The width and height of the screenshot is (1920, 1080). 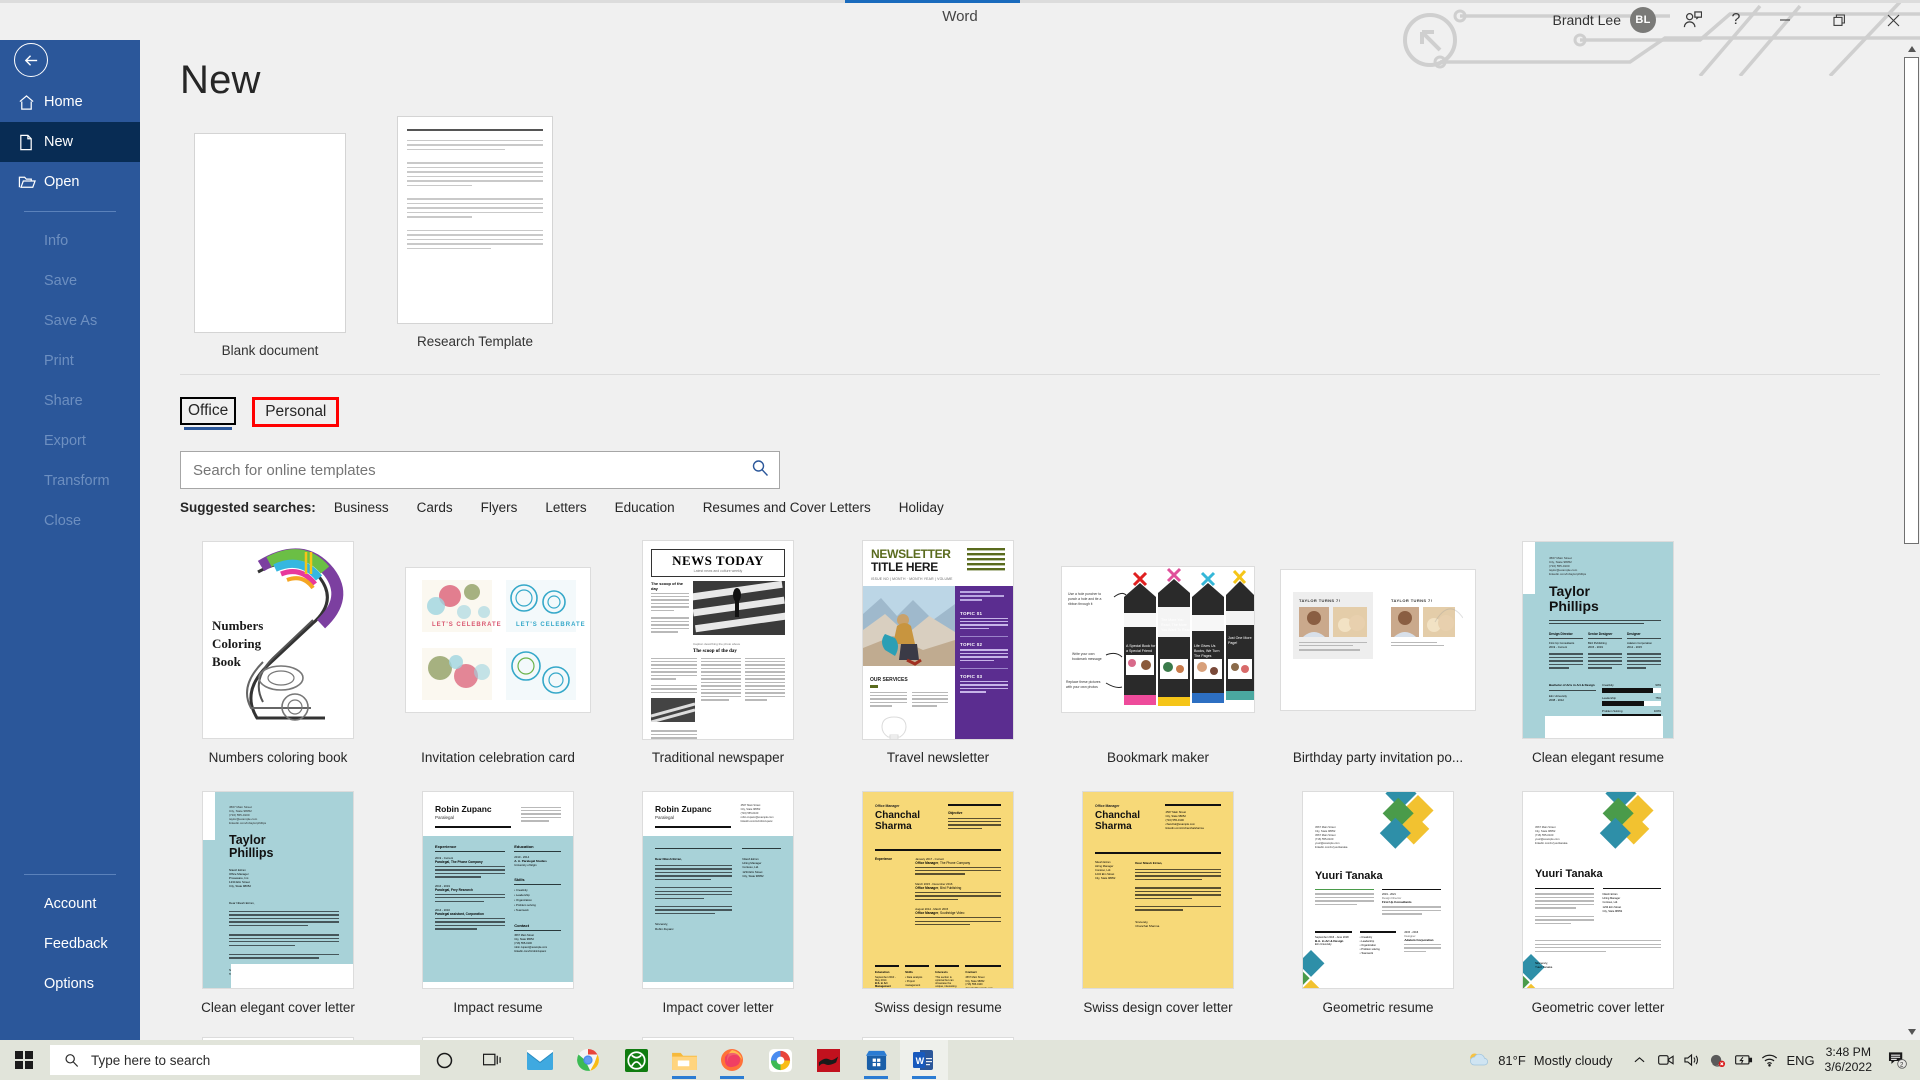 What do you see at coordinates (235, 1060) in the screenshot?
I see `taskbar-search-box: Type here to search` at bounding box center [235, 1060].